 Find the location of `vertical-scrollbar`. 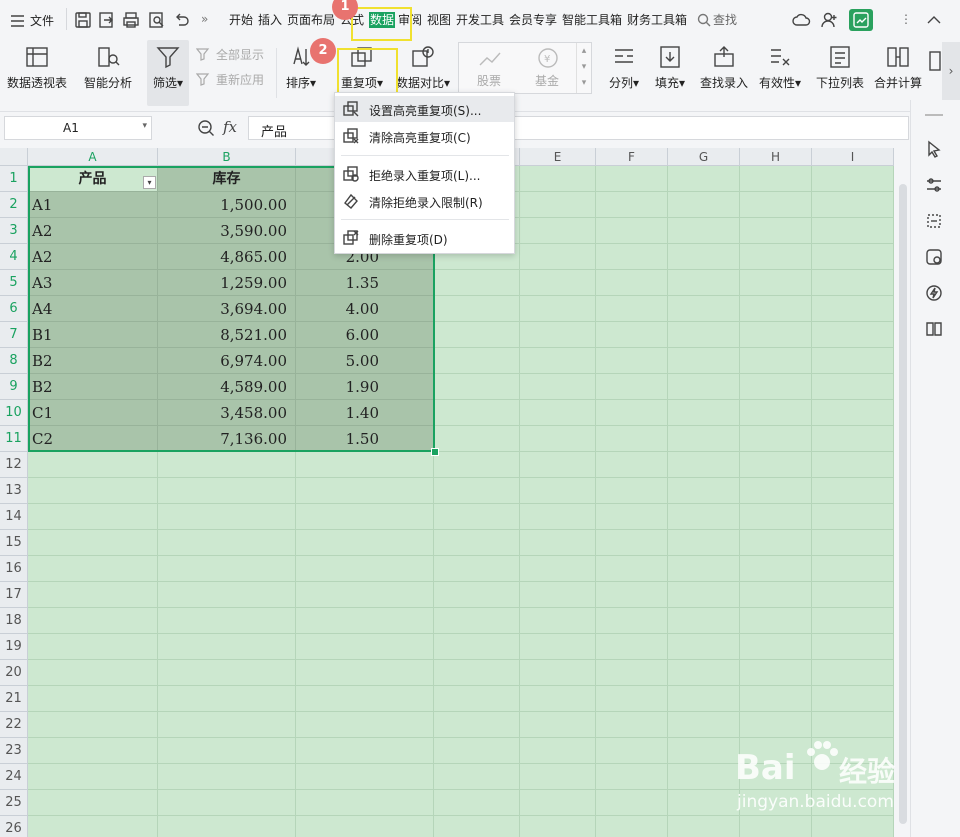

vertical-scrollbar is located at coordinates (903, 492).